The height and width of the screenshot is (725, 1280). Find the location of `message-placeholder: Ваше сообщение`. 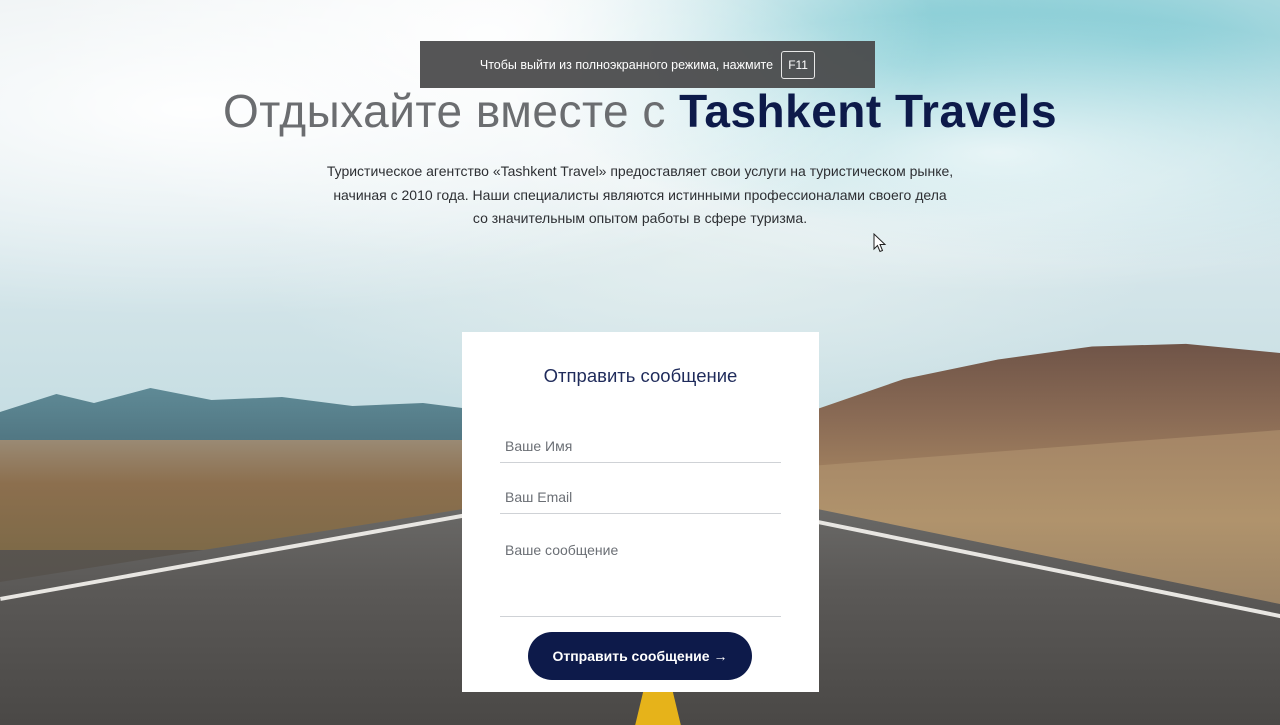

message-placeholder: Ваше сообщение is located at coordinates (562, 550).